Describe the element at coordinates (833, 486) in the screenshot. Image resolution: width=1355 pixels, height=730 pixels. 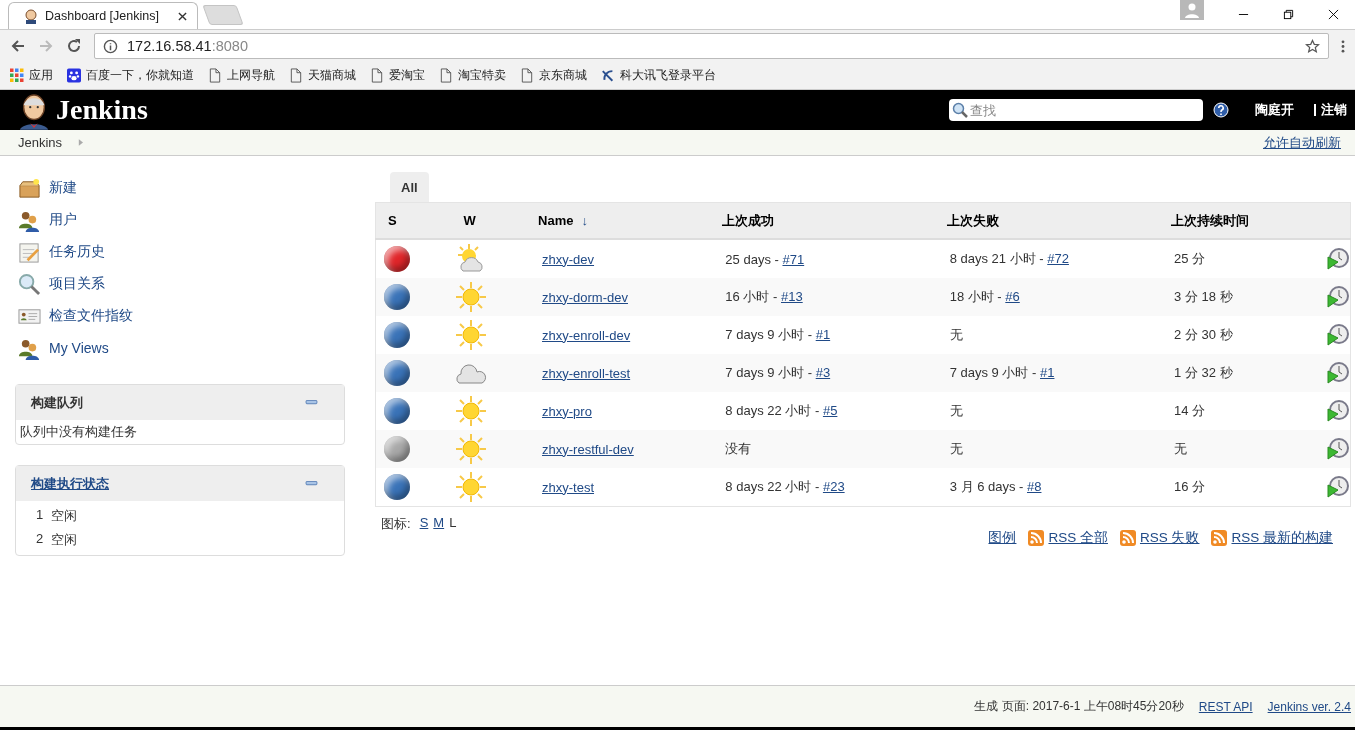
I see `success-build-link: #23` at that location.